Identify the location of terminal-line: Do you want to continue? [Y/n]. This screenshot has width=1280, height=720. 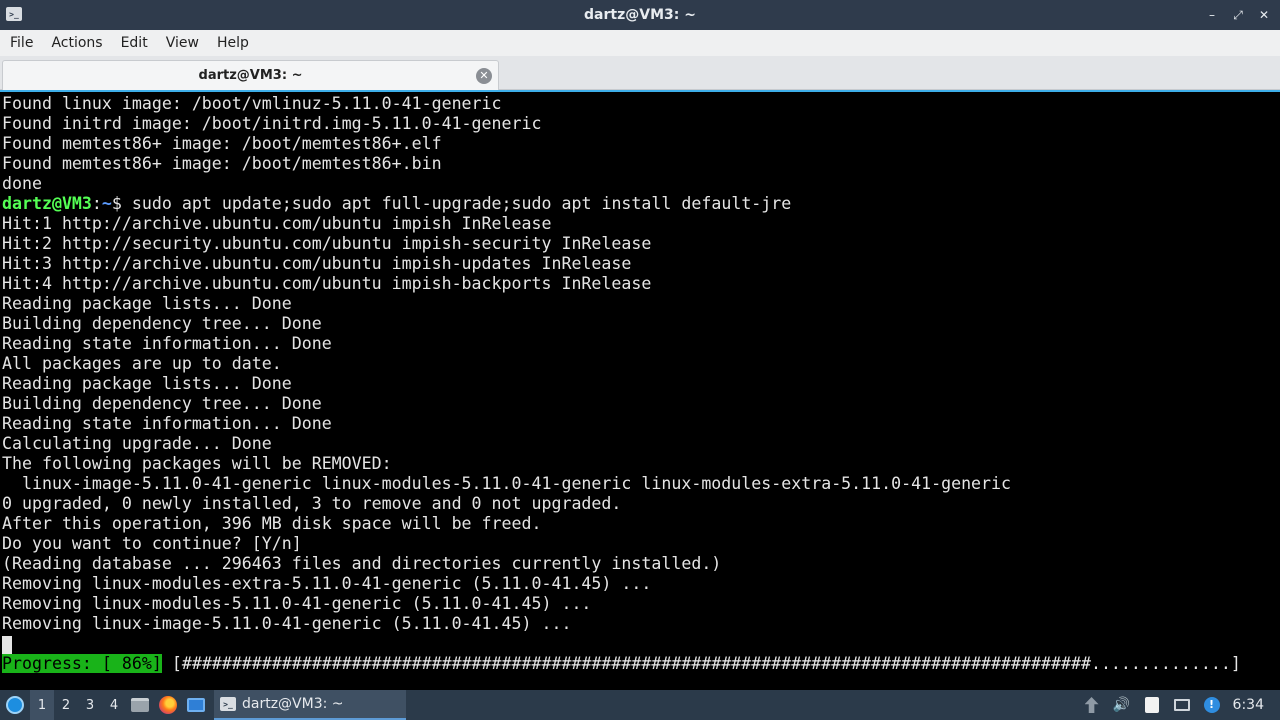
(152, 543).